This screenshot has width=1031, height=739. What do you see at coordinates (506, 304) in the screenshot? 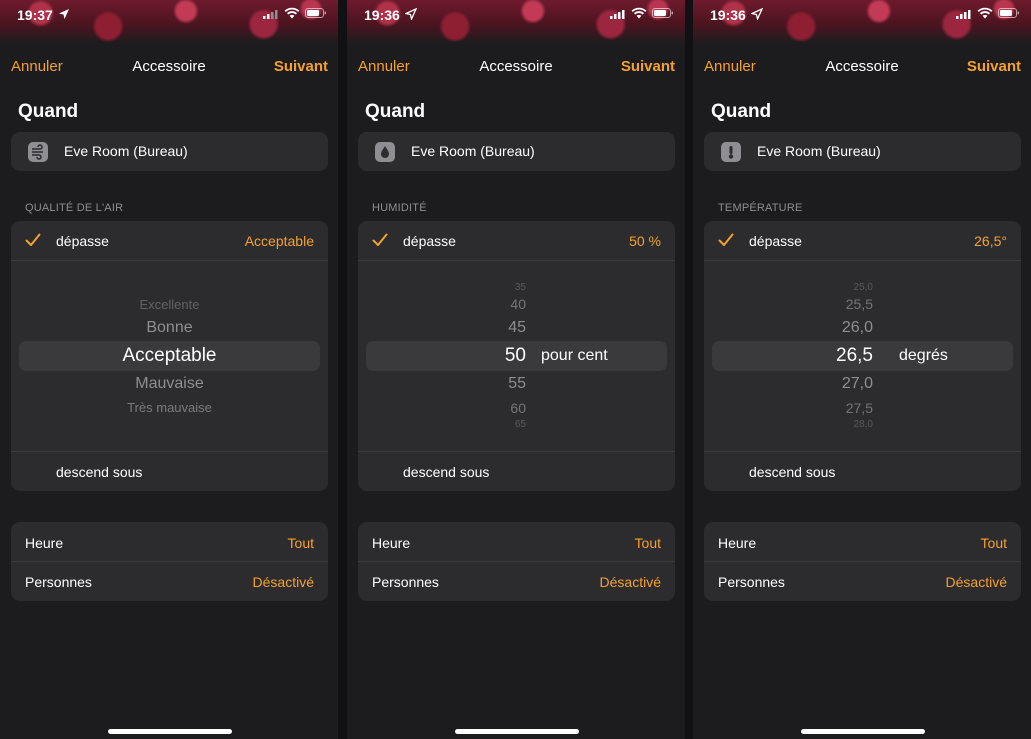
I see `picker-row: 40` at bounding box center [506, 304].